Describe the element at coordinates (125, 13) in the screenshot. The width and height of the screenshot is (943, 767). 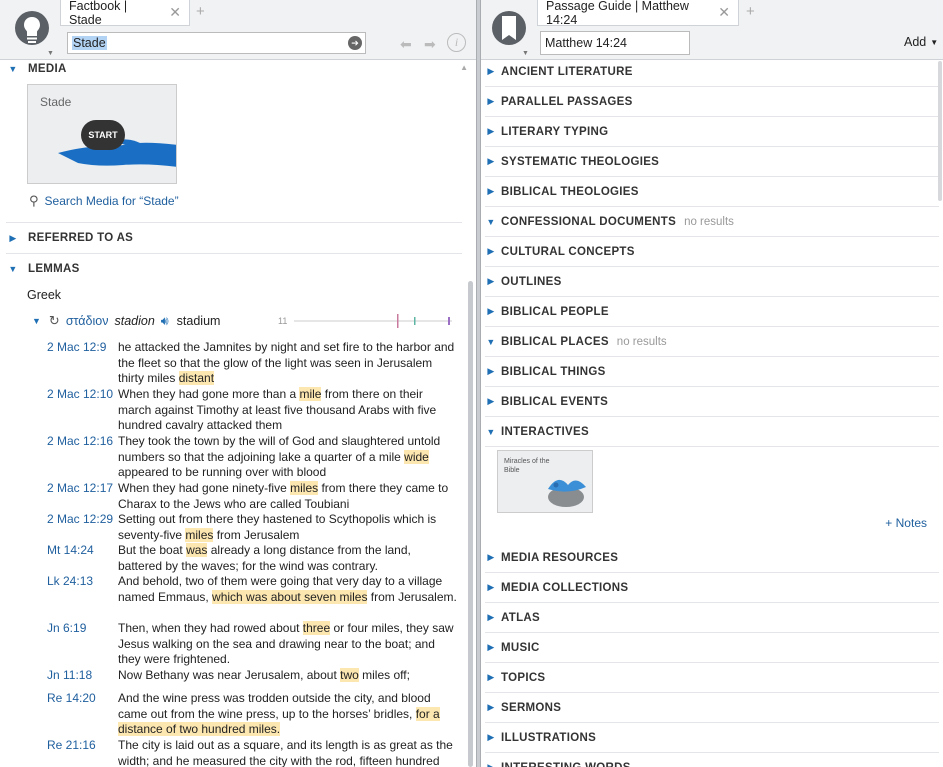
I see `tab-factbook: Factbook | Stade ✕` at that location.